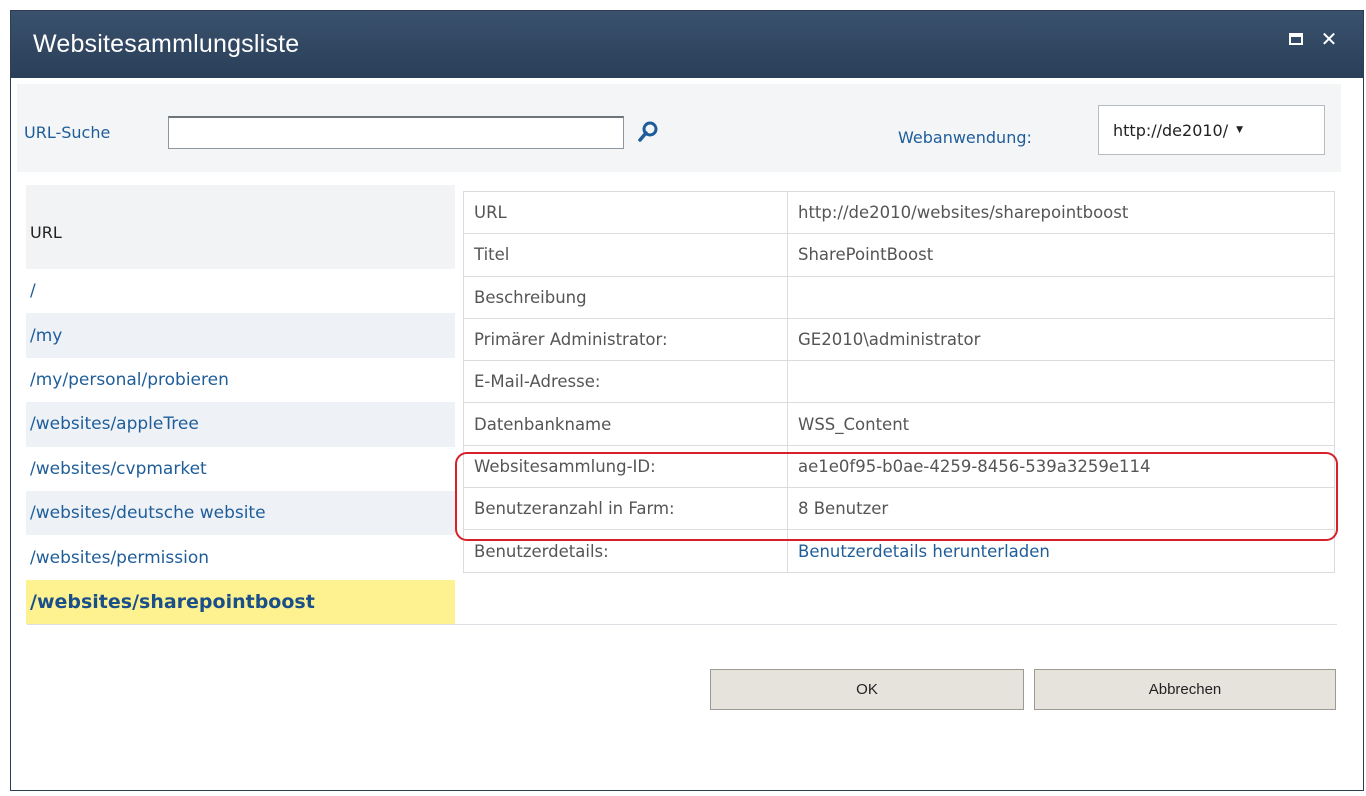 The image size is (1366, 796). I want to click on url-list-item: /, so click(240, 291).